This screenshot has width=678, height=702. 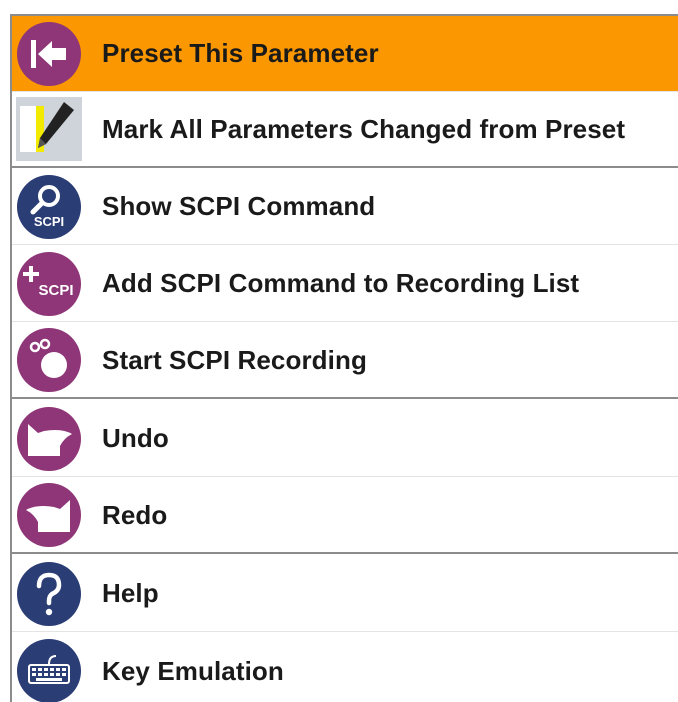 What do you see at coordinates (239, 206) in the screenshot?
I see `menu-item-label: Show SCPI Command` at bounding box center [239, 206].